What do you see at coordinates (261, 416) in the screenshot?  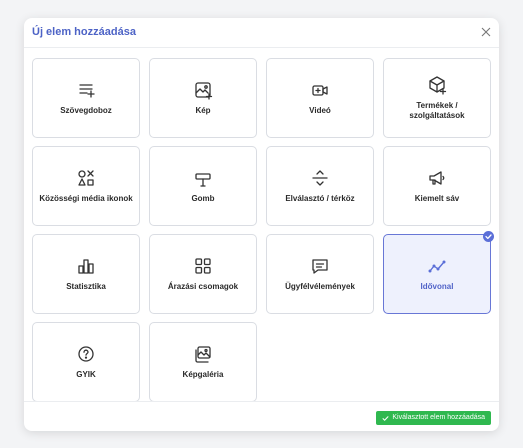 I see `dialog-footer: Kiválasztott elem hozzáadása` at bounding box center [261, 416].